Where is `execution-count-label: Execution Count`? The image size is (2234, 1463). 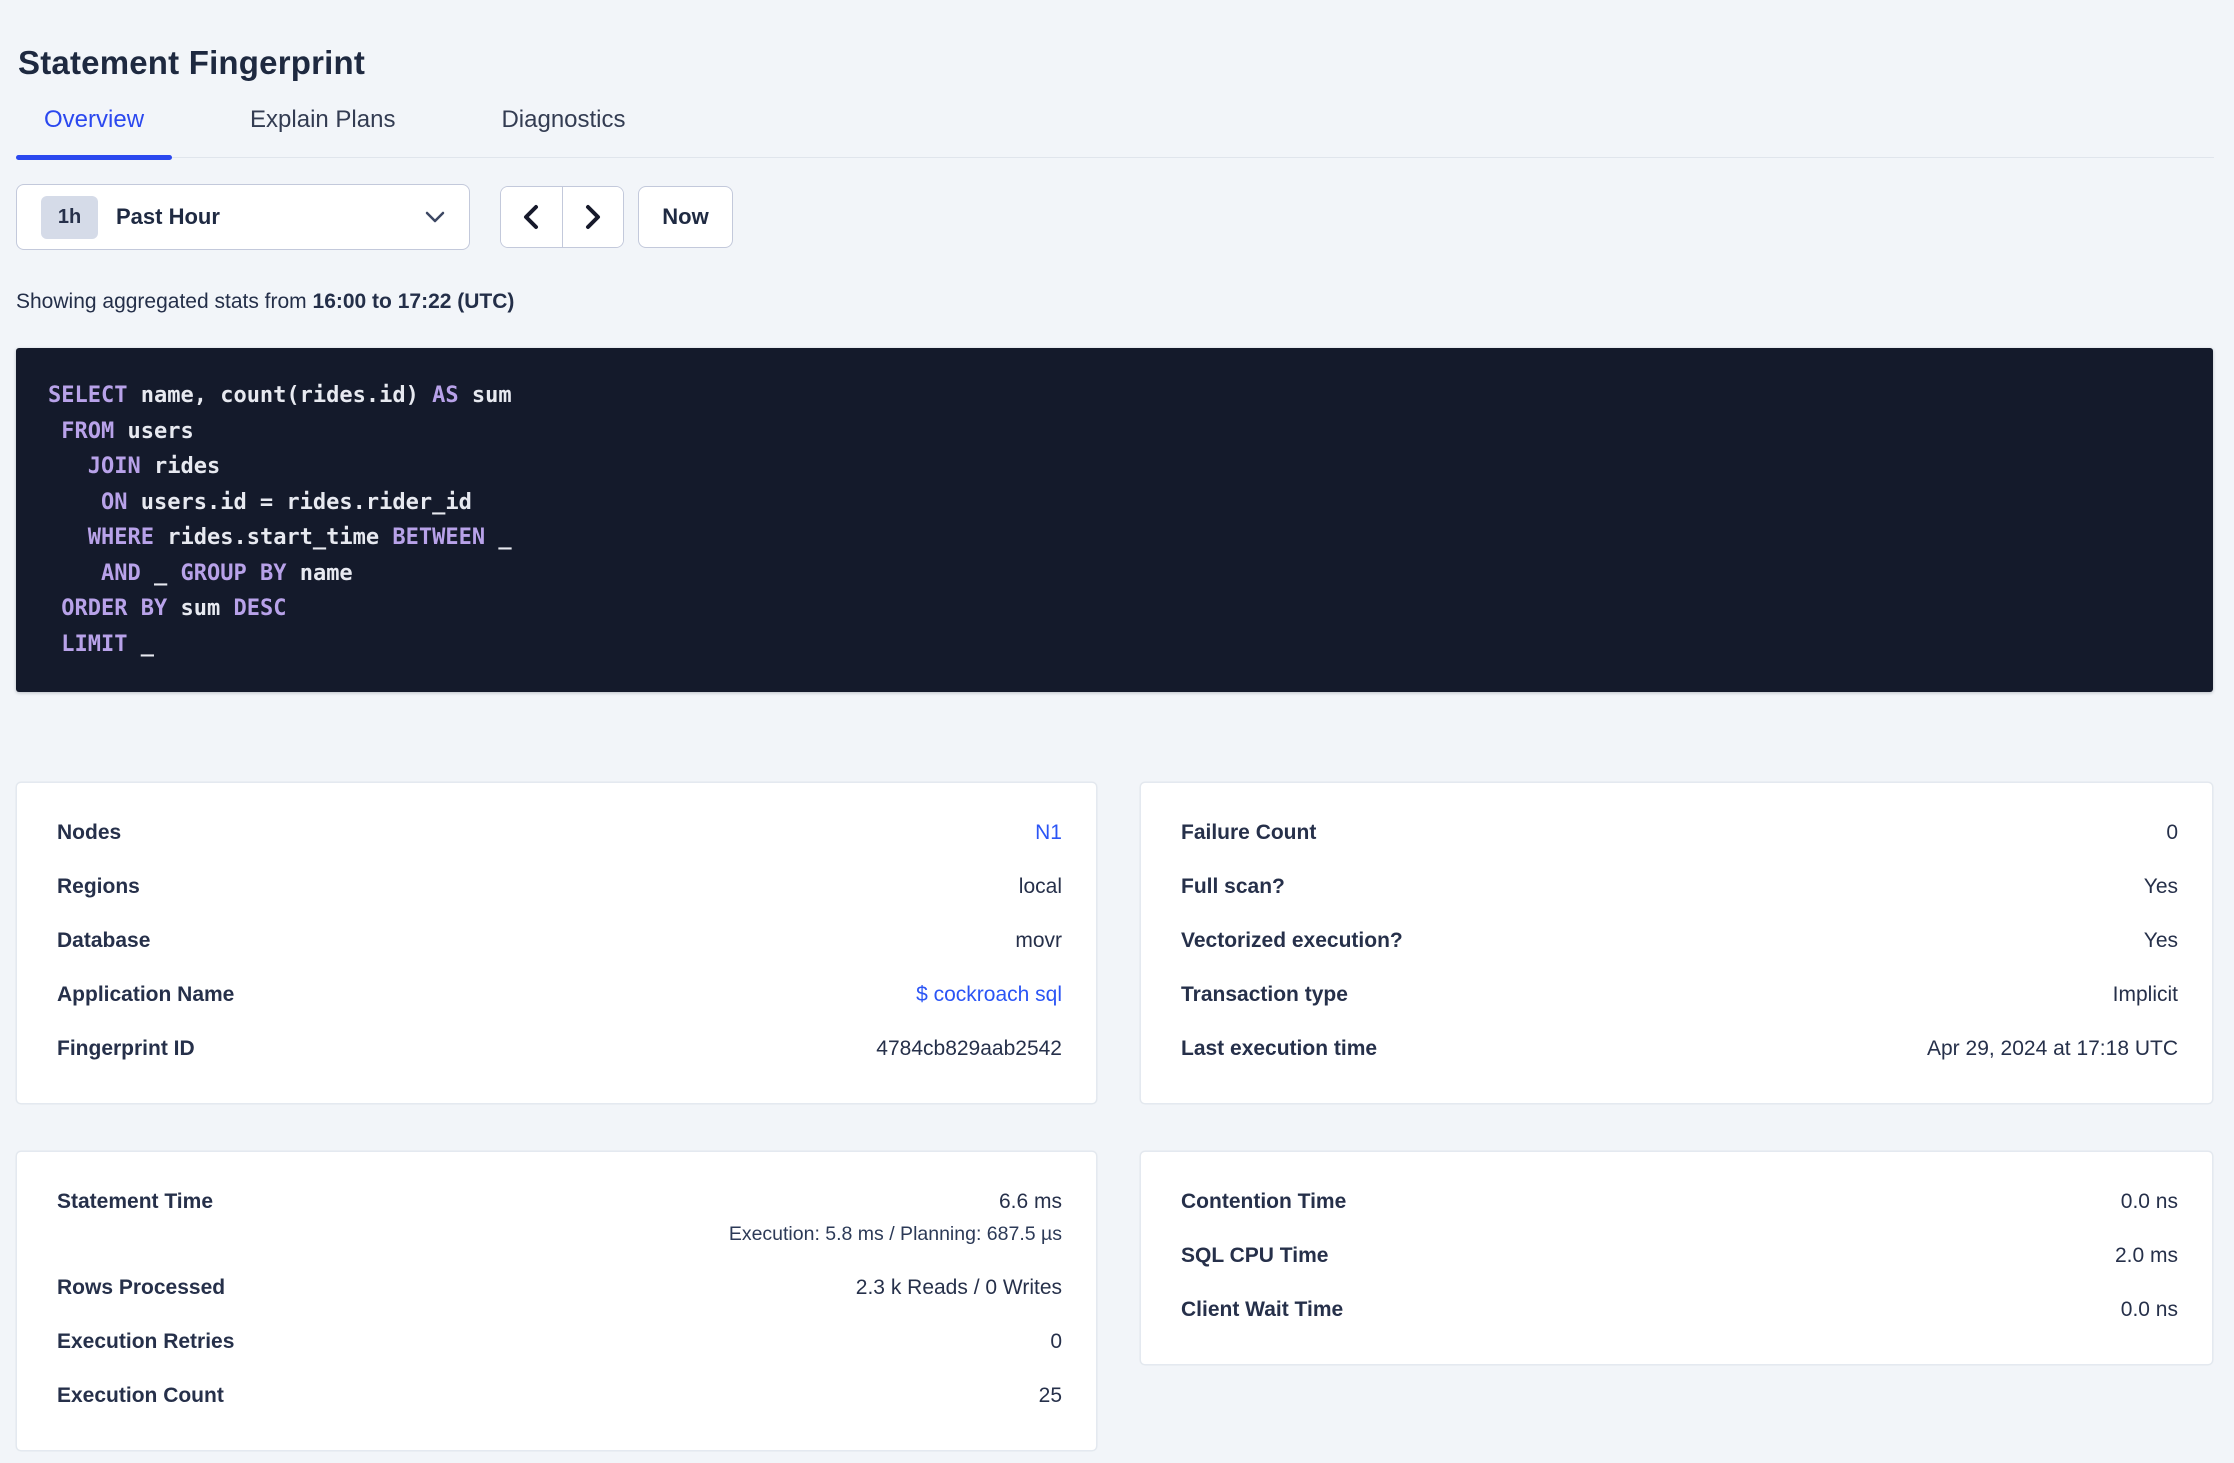 execution-count-label: Execution Count is located at coordinates (140, 1395).